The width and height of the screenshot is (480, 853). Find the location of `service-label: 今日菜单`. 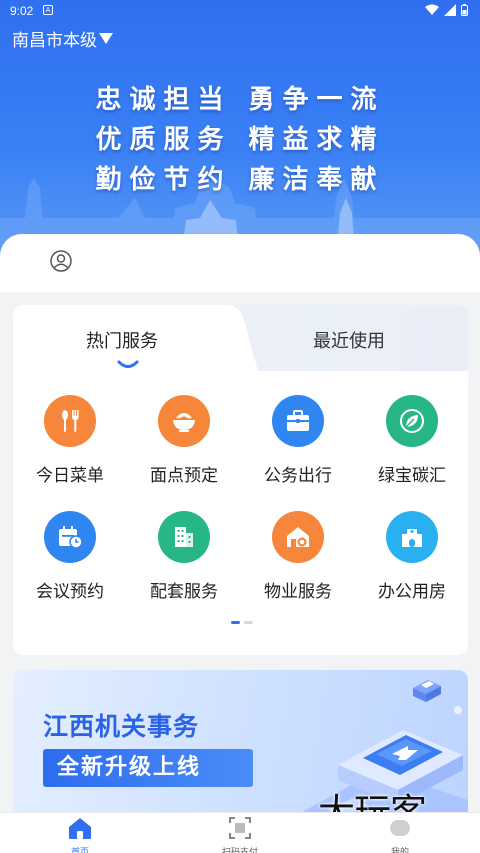

service-label: 今日菜单 is located at coordinates (70, 476).